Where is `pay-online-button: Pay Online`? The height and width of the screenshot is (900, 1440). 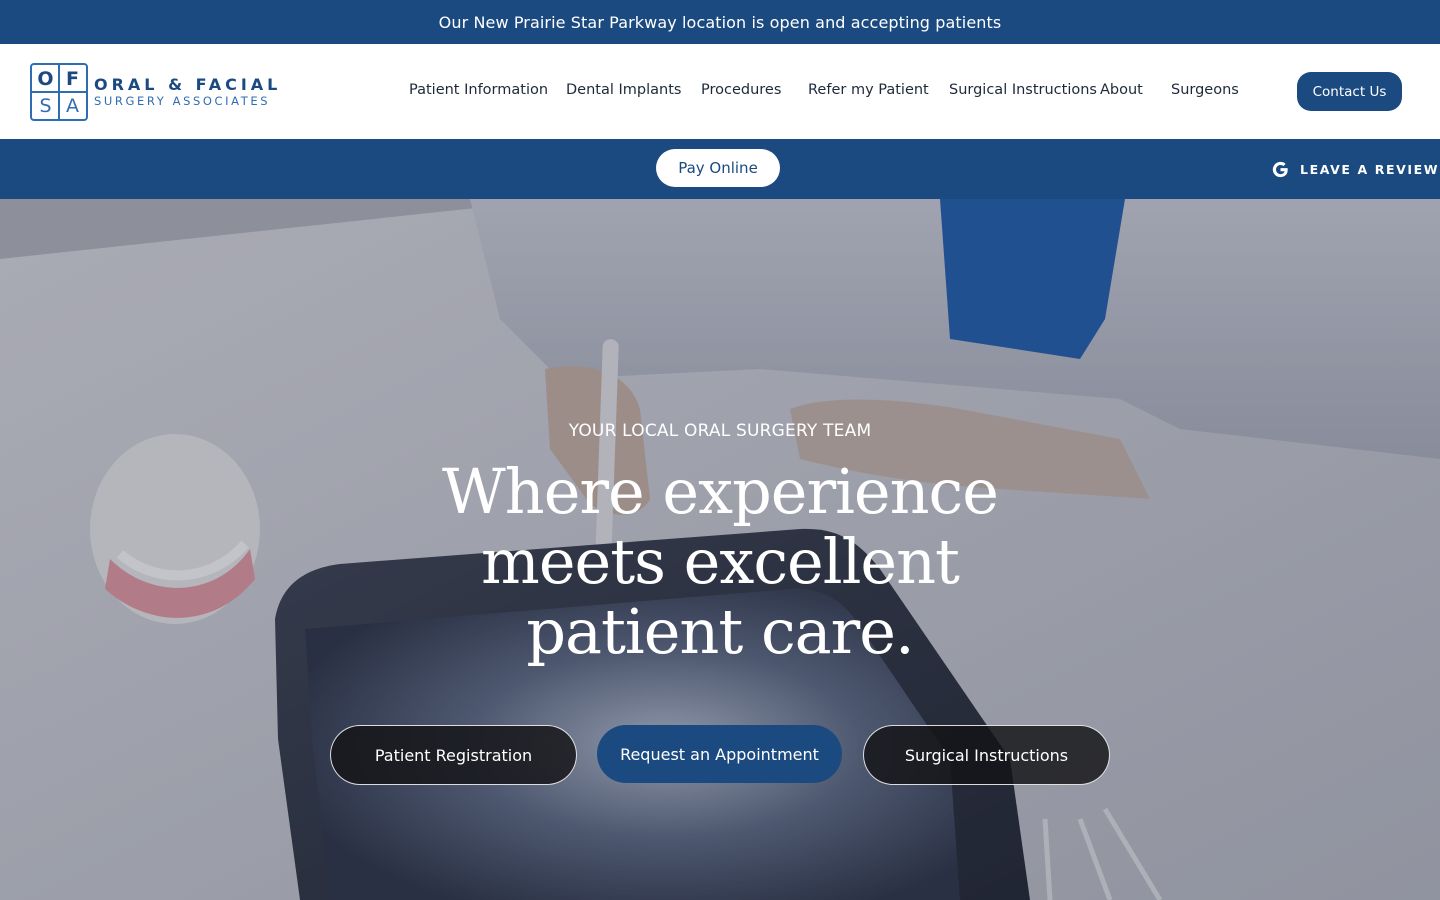
pay-online-button: Pay Online is located at coordinates (718, 168).